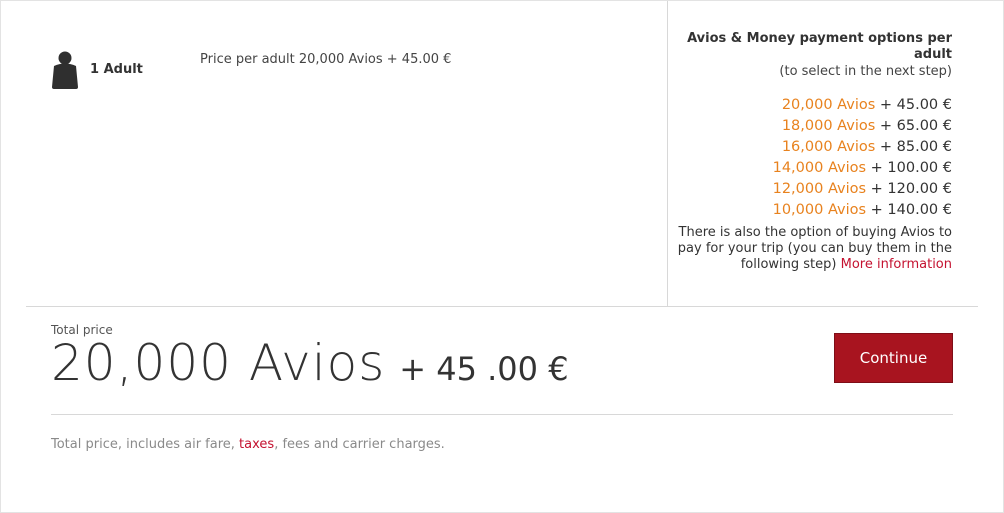 The height and width of the screenshot is (513, 1004). Describe the element at coordinates (909, 168) in the screenshot. I see `option-money: + 100.00 €` at that location.